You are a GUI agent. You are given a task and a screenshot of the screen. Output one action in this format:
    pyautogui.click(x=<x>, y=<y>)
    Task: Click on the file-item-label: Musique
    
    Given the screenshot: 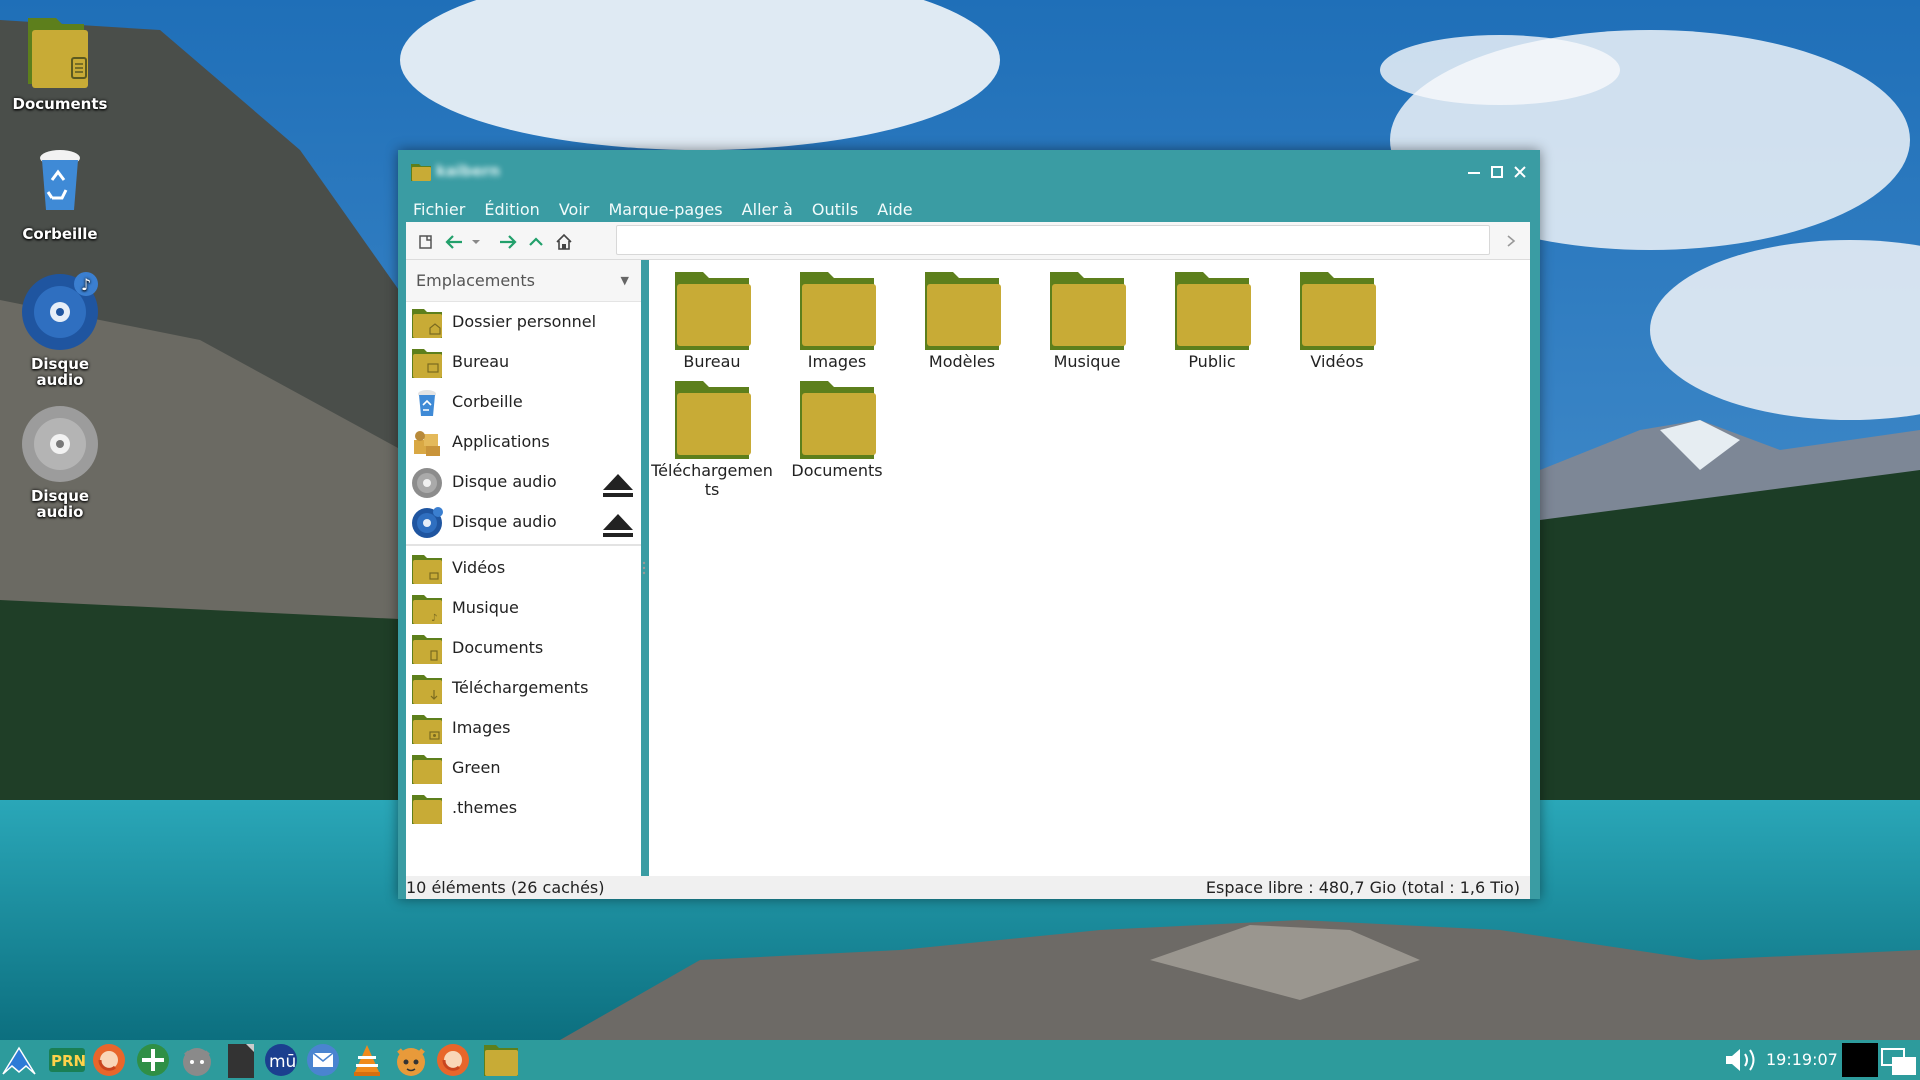 What is the action you would take?
    pyautogui.click(x=1087, y=361)
    